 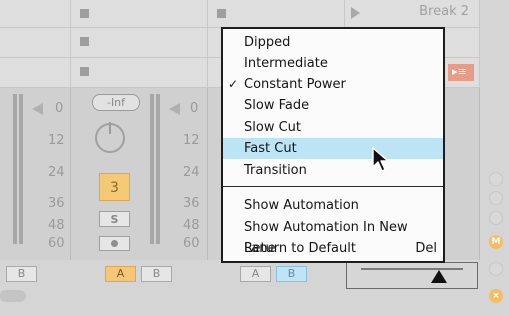 I want to click on shortcut-label: Del, so click(x=426, y=248).